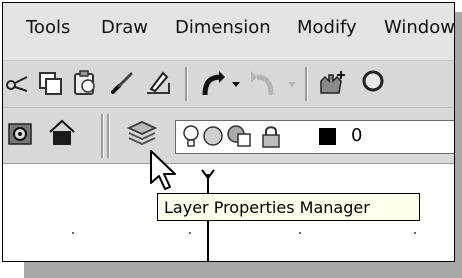 This screenshot has width=462, height=278. What do you see at coordinates (327, 27) in the screenshot?
I see `menu-modify: Modify` at bounding box center [327, 27].